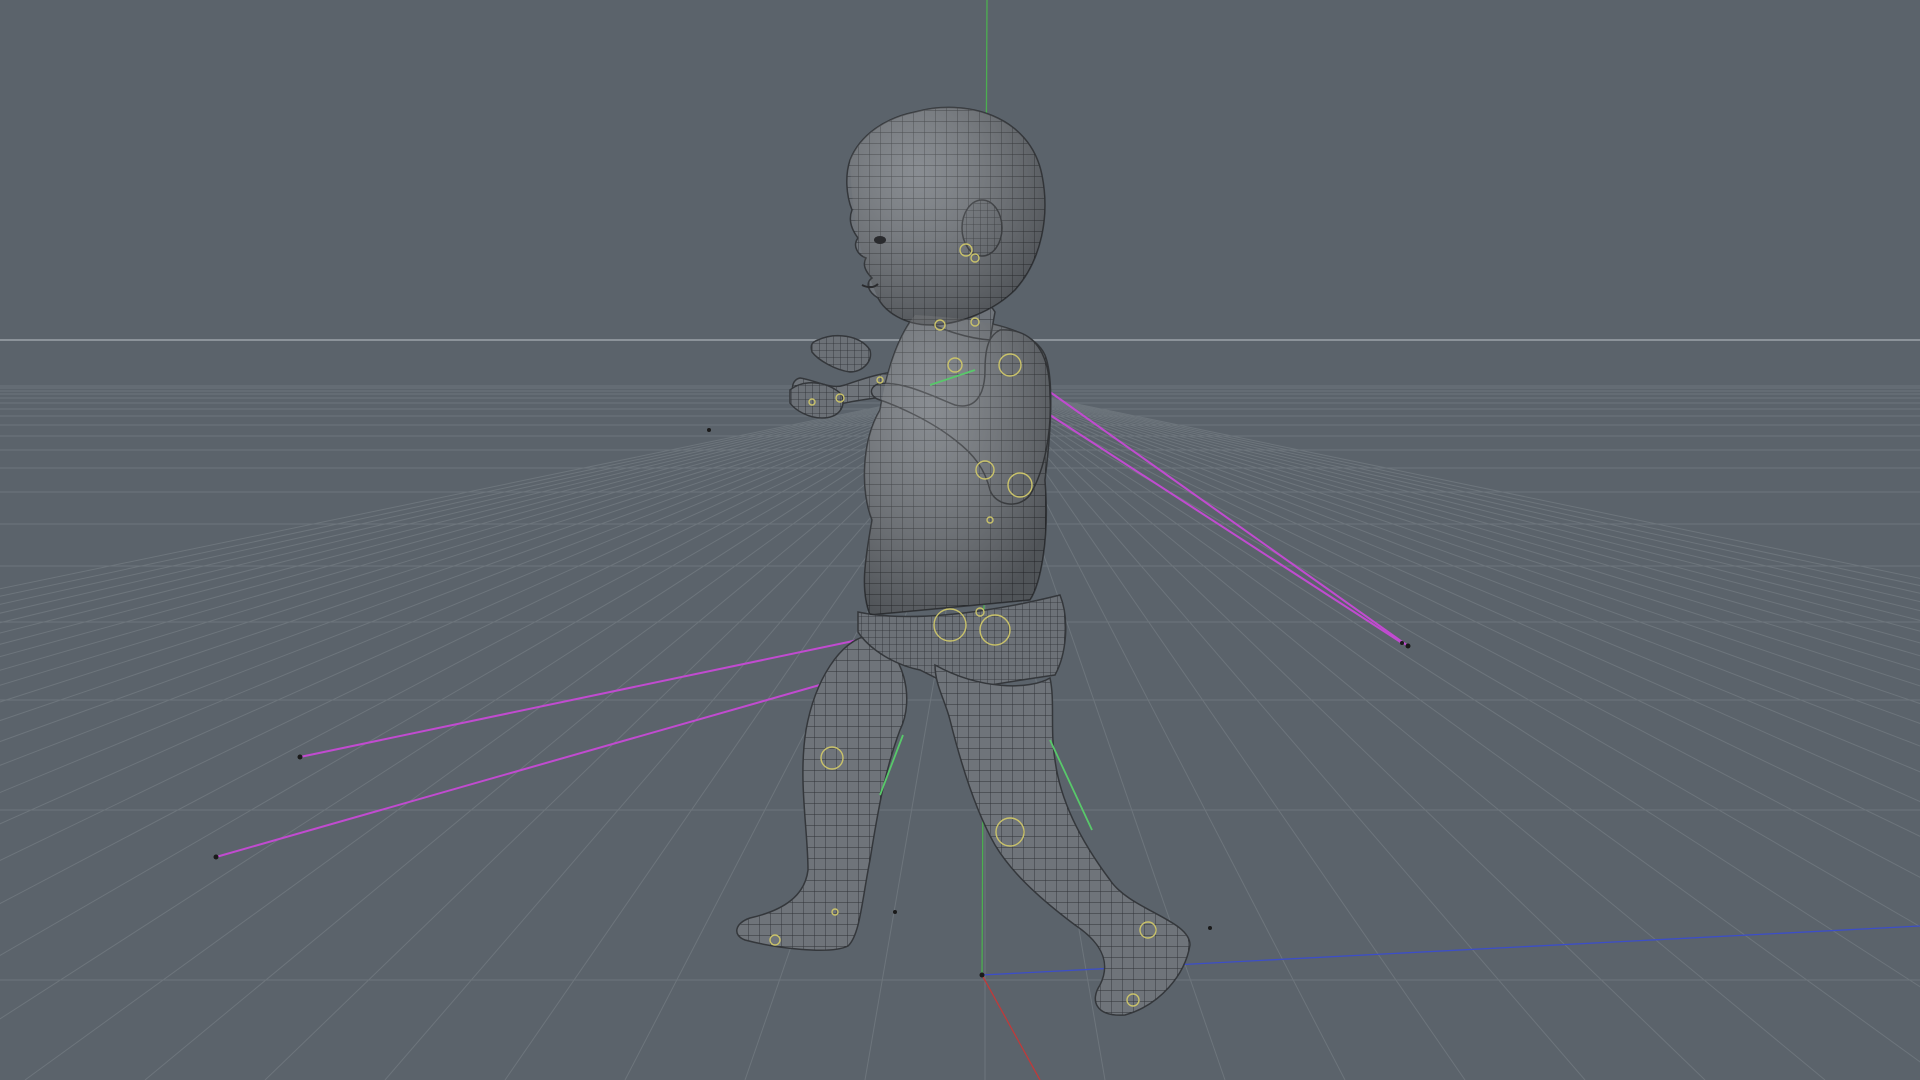 This screenshot has height=1080, width=1920. What do you see at coordinates (957, 465) in the screenshot?
I see `torso-shading` at bounding box center [957, 465].